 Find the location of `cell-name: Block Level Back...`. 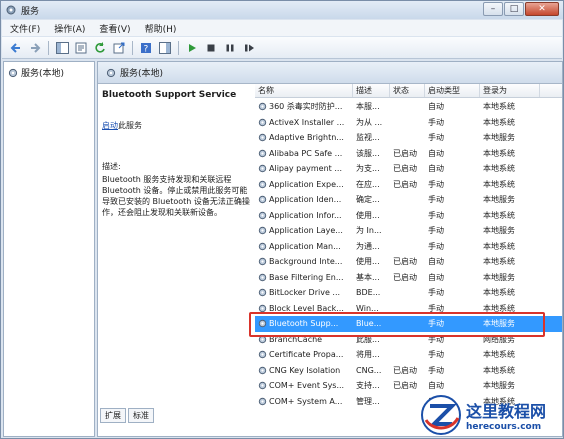

cell-name: Block Level Back... is located at coordinates (304, 308).